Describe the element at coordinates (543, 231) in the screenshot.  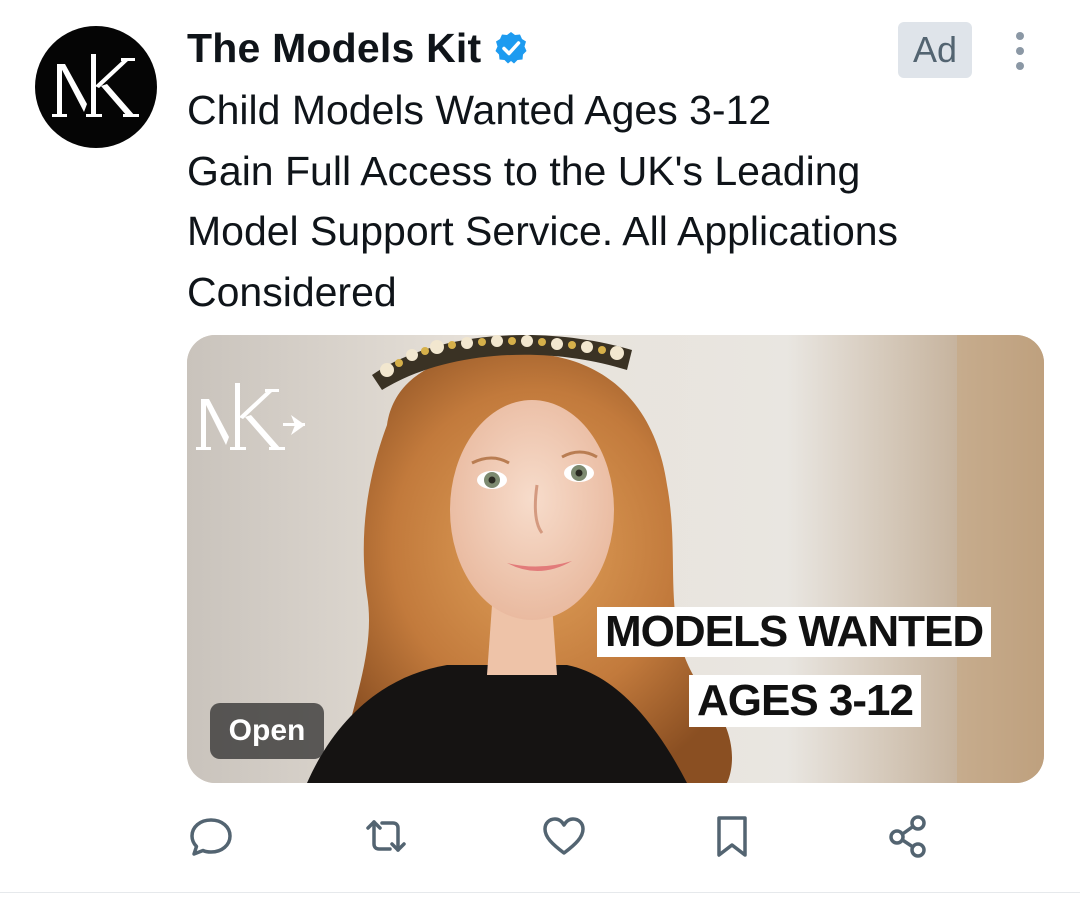
I see `post-text-line: Model Support Service. All Applications` at that location.